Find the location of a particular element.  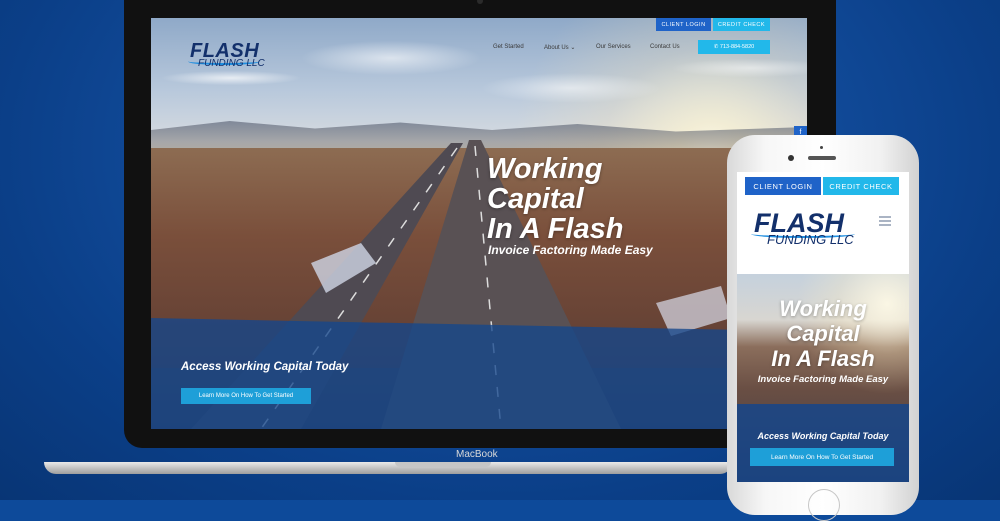

mobile-hero-subtitle: Invoice Factoring Made Easy is located at coordinates (823, 379).